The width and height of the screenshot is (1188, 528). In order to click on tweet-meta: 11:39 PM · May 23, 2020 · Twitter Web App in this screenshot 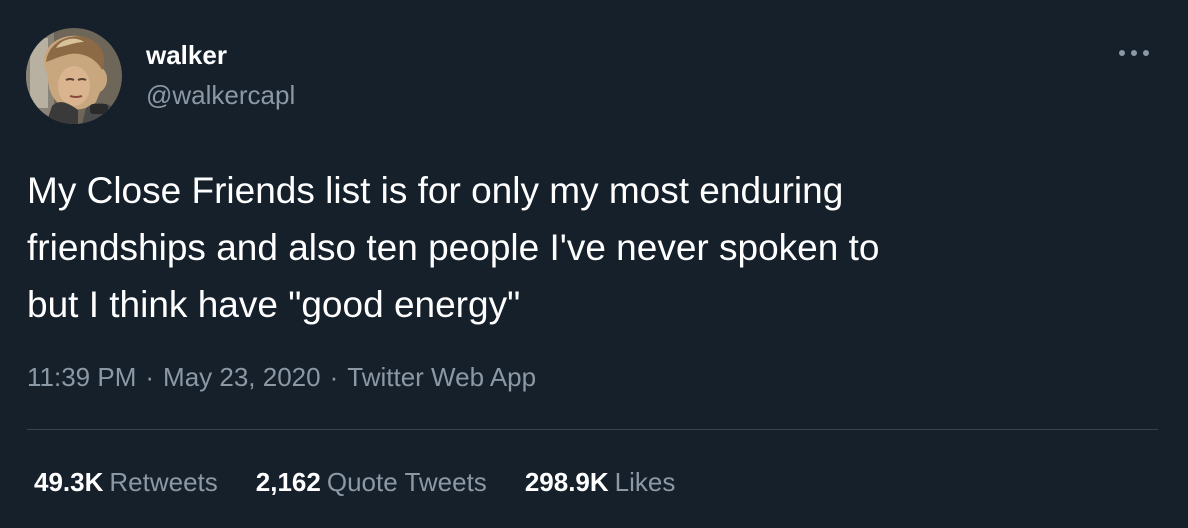, I will do `click(281, 377)`.